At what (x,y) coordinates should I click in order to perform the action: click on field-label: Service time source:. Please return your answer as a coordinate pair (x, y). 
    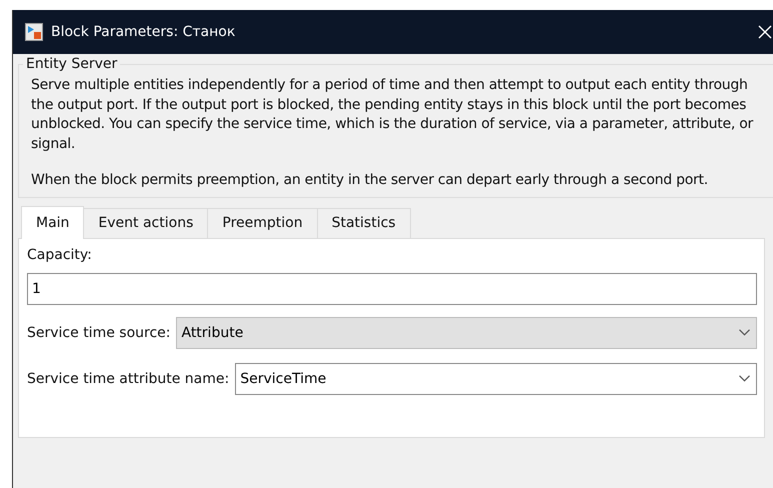
    Looking at the image, I should click on (98, 332).